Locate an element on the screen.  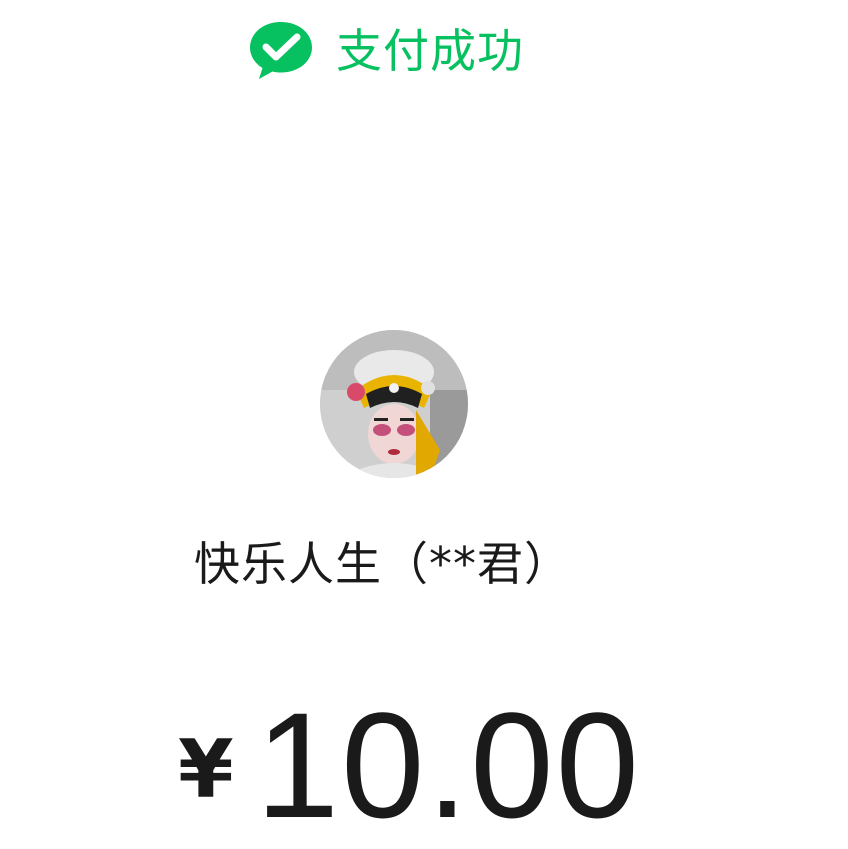
payee-name: 快乐人生（**君） is located at coordinates (382, 564).